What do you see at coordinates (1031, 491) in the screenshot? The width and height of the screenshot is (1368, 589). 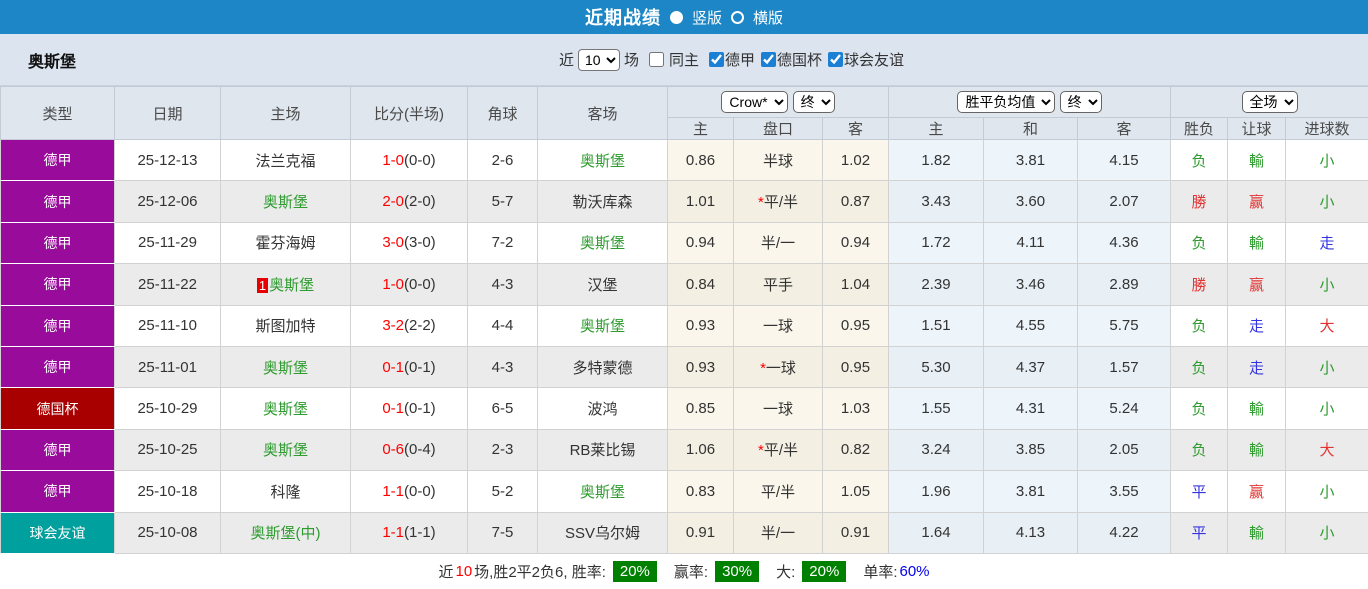 I see `odds-draw-cell: 3.81` at bounding box center [1031, 491].